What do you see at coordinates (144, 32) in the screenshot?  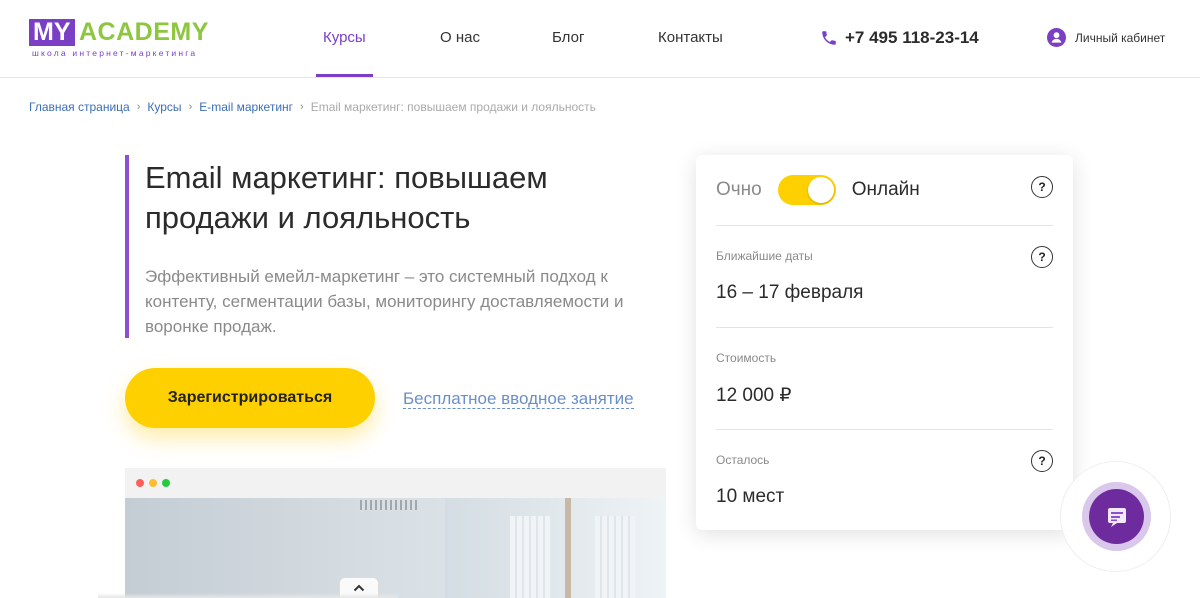 I see `logo-academy: ACADEMY` at bounding box center [144, 32].